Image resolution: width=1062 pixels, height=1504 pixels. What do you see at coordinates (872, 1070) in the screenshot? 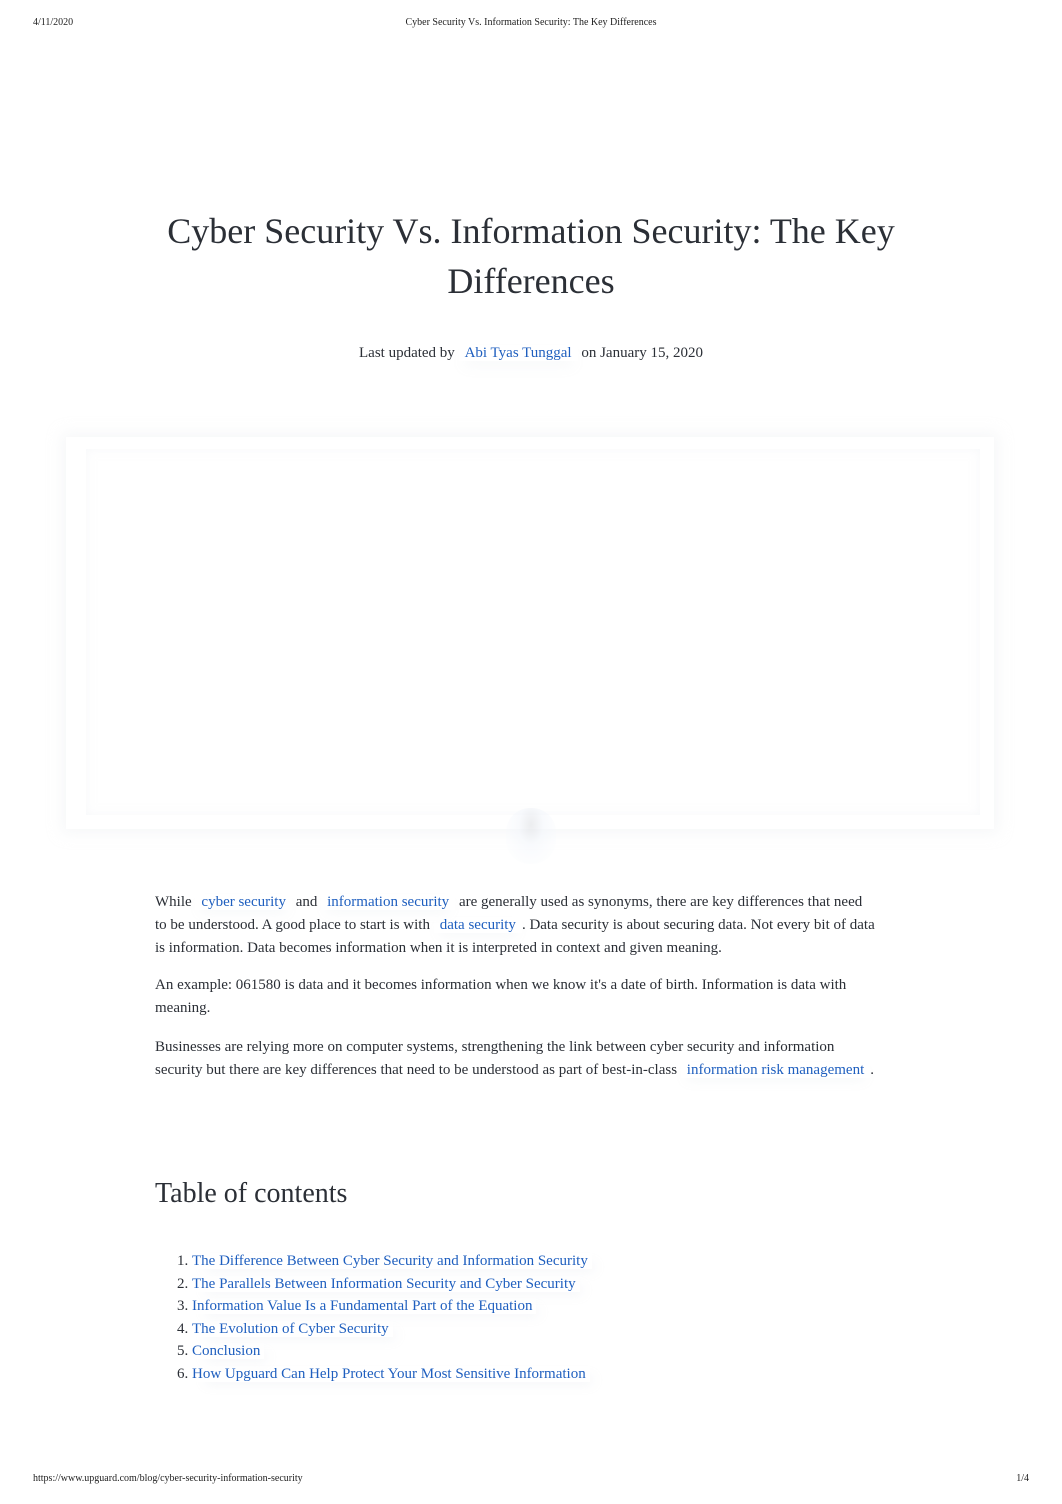
I see `p3-text-2: .` at bounding box center [872, 1070].